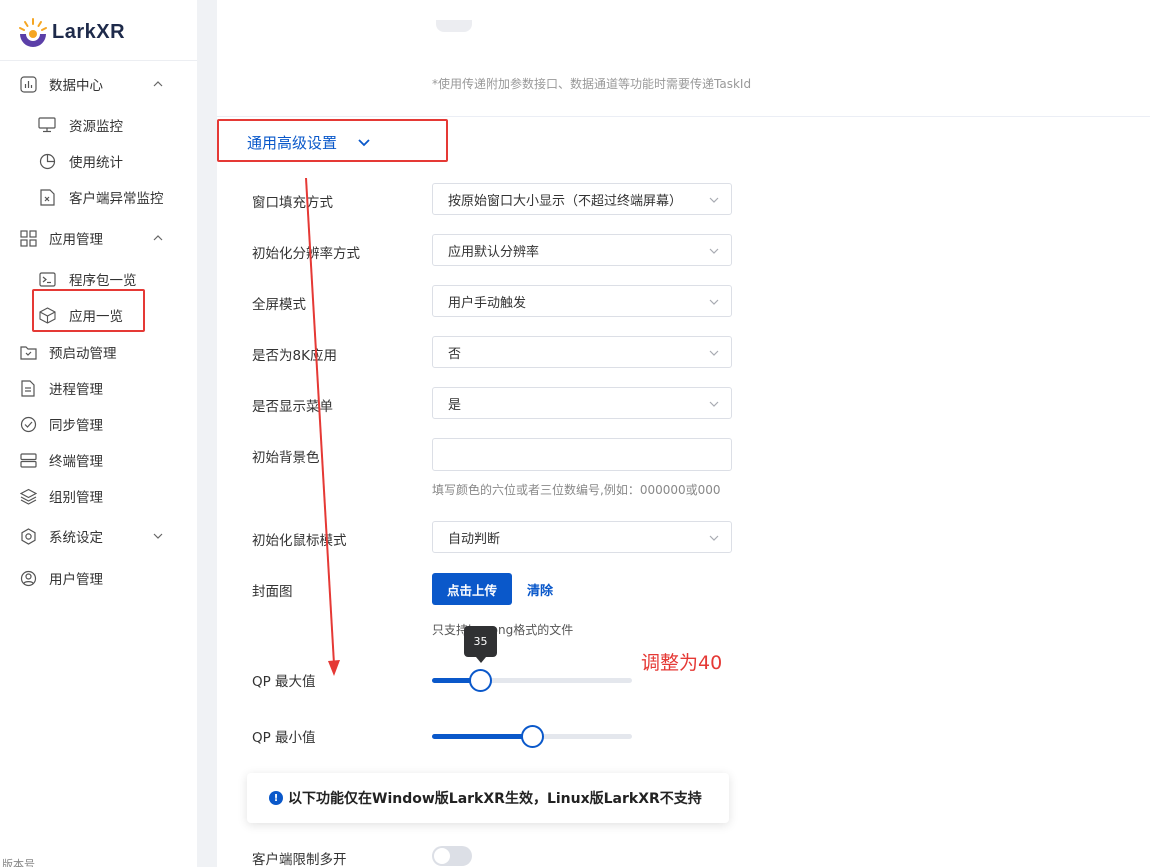 This screenshot has width=1150, height=867. I want to click on sidebar-item-process: 进程管理, so click(98, 388).